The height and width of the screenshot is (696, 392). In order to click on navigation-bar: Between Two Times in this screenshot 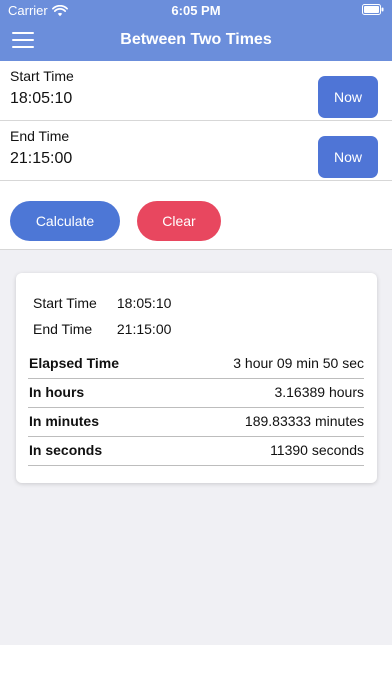, I will do `click(196, 40)`.